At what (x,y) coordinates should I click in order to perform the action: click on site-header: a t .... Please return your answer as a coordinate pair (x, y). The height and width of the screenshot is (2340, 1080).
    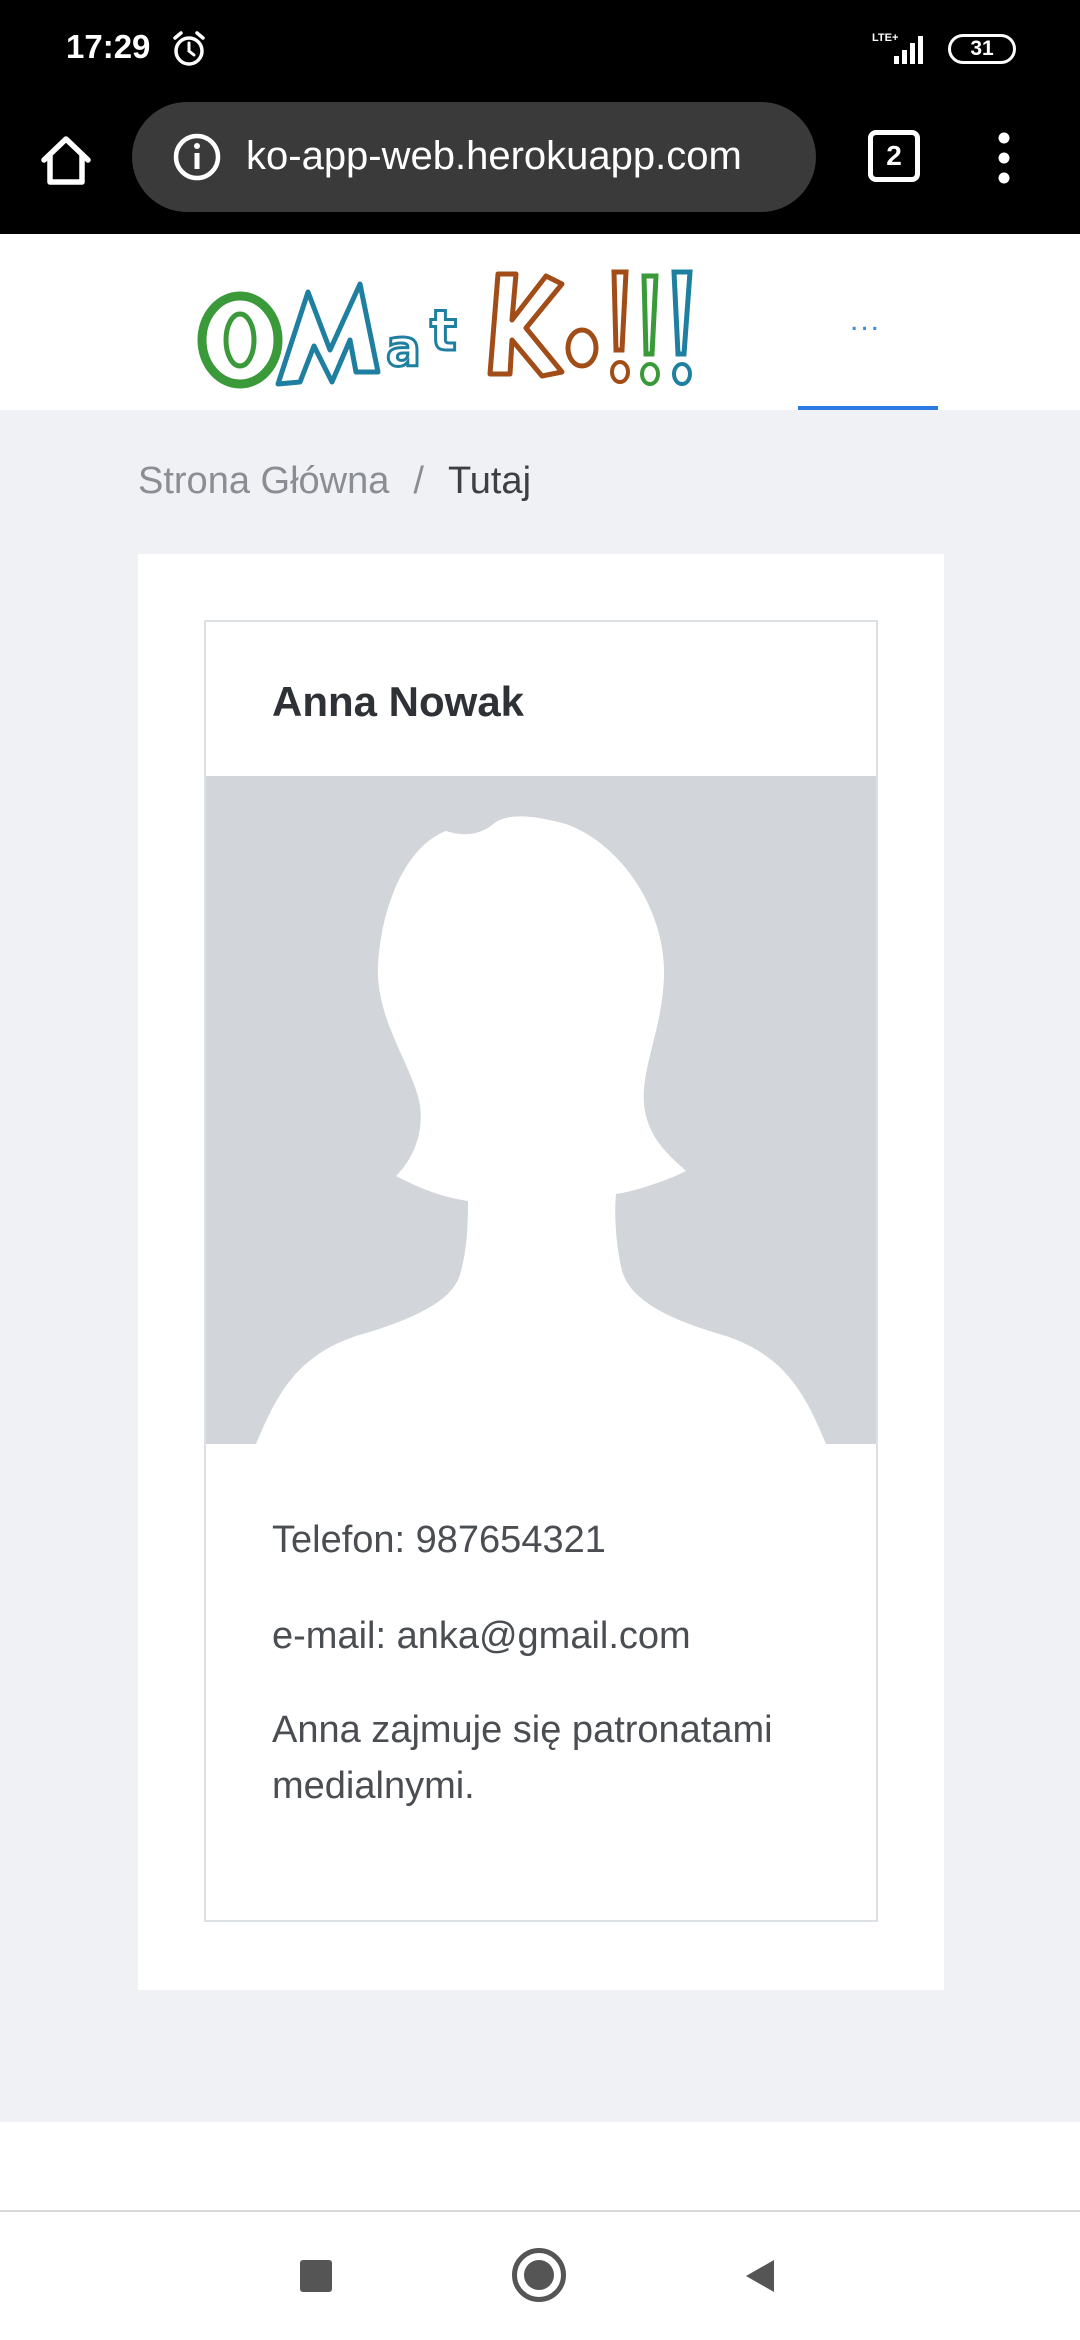
    Looking at the image, I should click on (540, 323).